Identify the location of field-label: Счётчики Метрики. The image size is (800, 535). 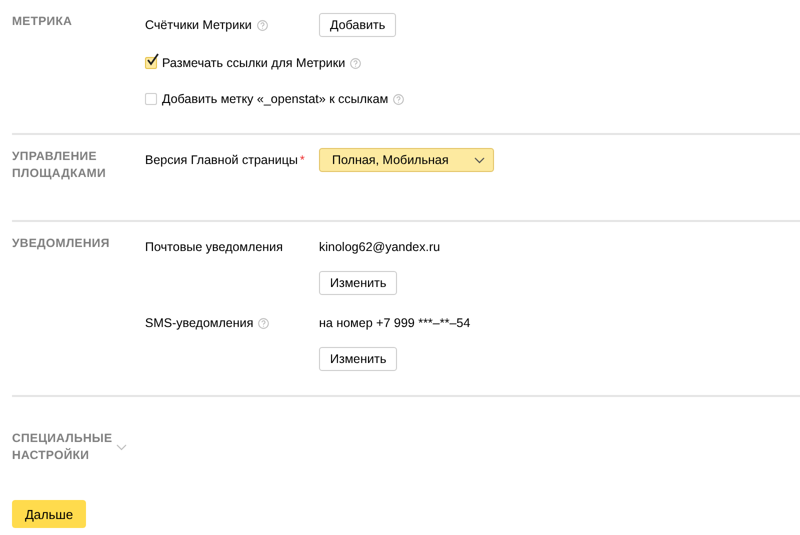
(198, 25).